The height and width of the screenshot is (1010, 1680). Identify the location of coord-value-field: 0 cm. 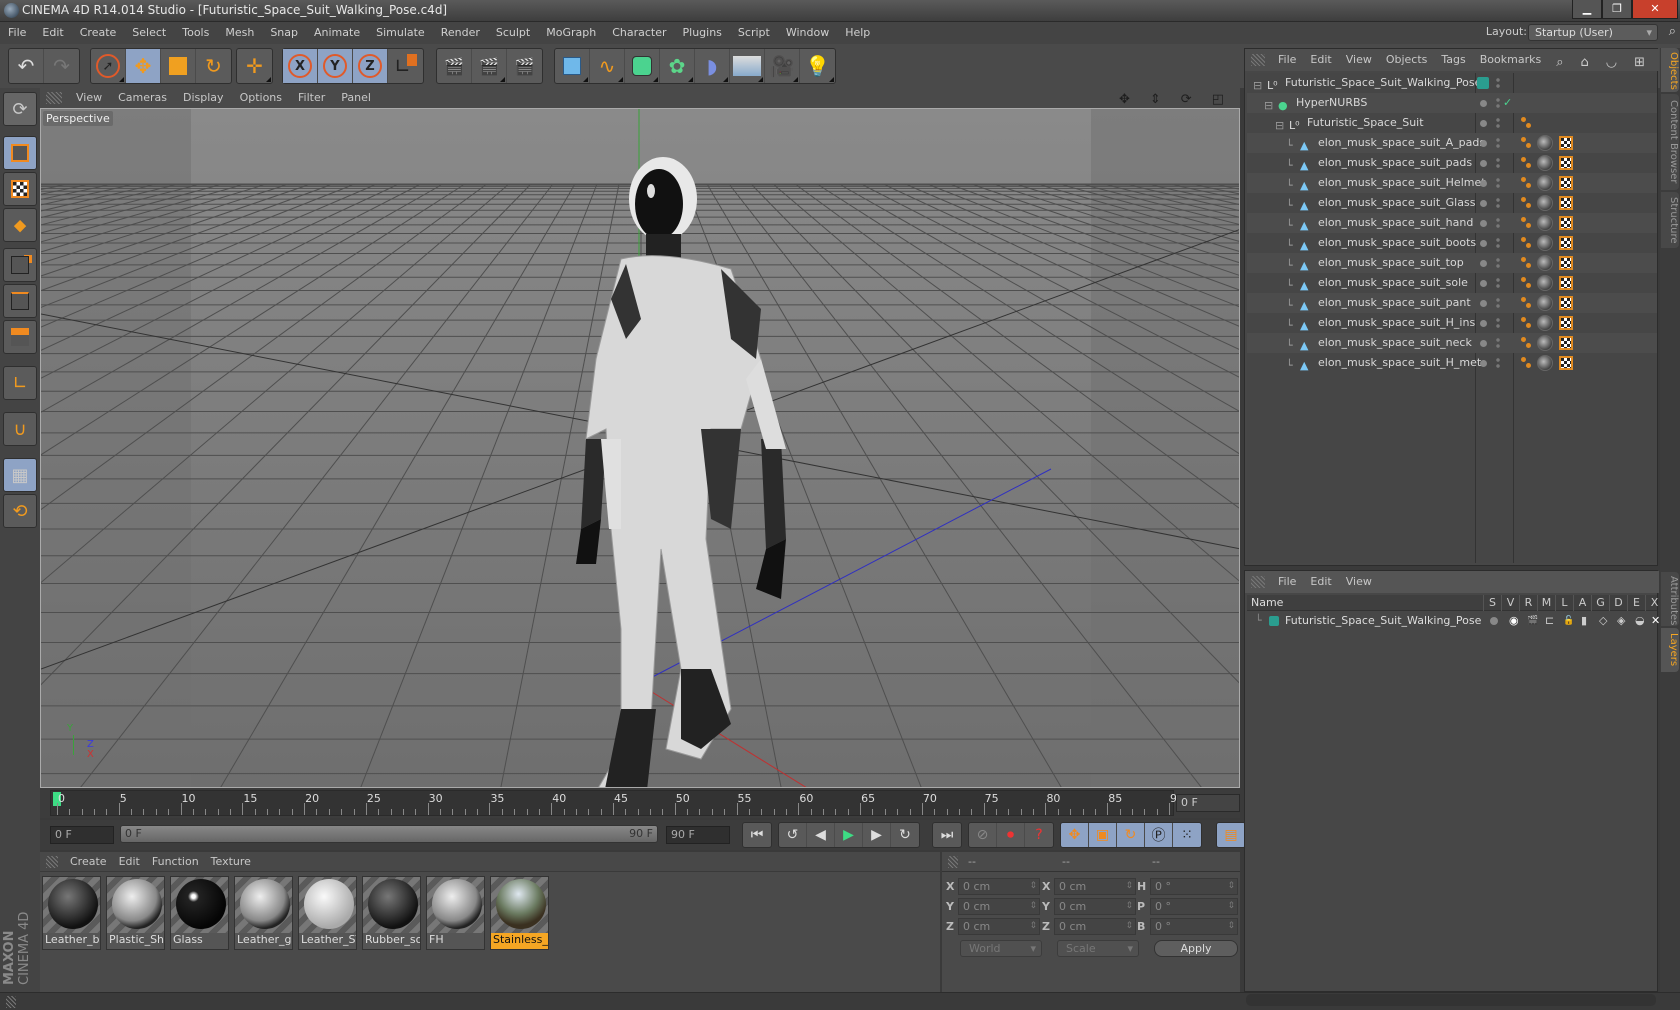
(1095, 886).